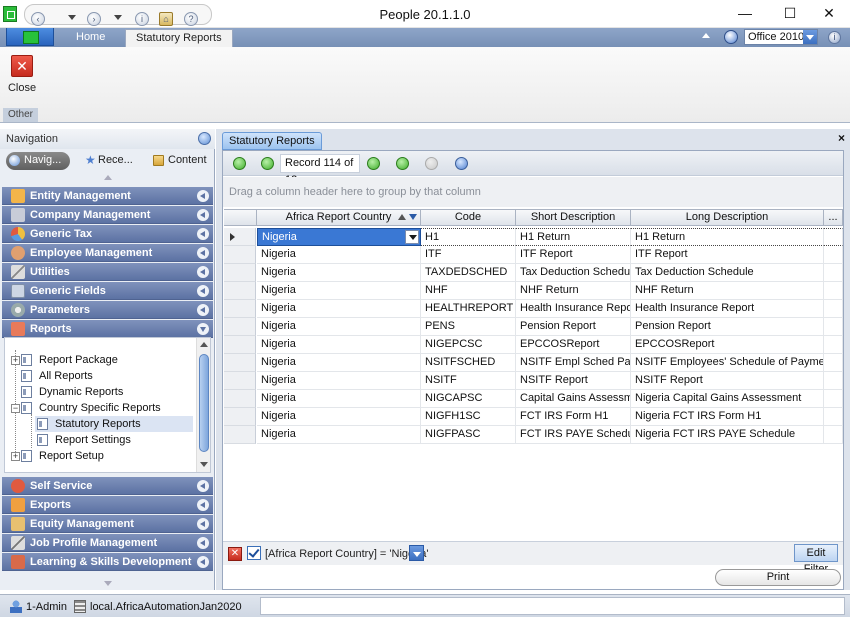 This screenshot has width=850, height=617. What do you see at coordinates (272, 141) in the screenshot?
I see `document-tab-statutory-reports: Statutory Reports` at bounding box center [272, 141].